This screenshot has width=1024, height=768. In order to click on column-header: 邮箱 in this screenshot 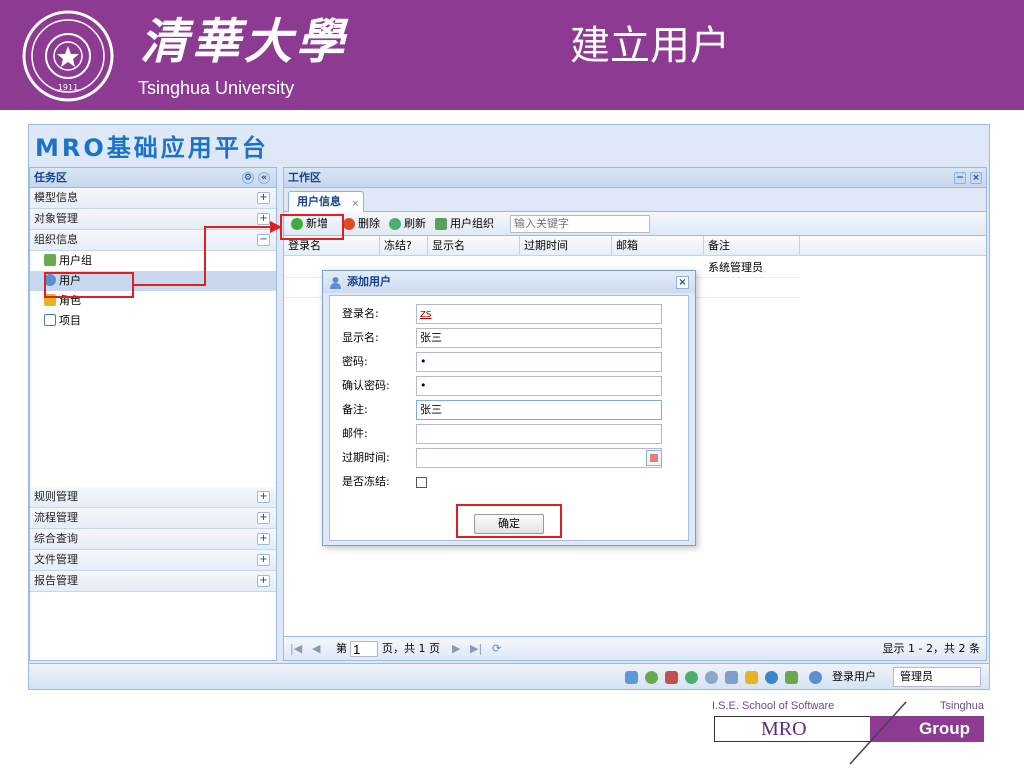, I will do `click(658, 246)`.